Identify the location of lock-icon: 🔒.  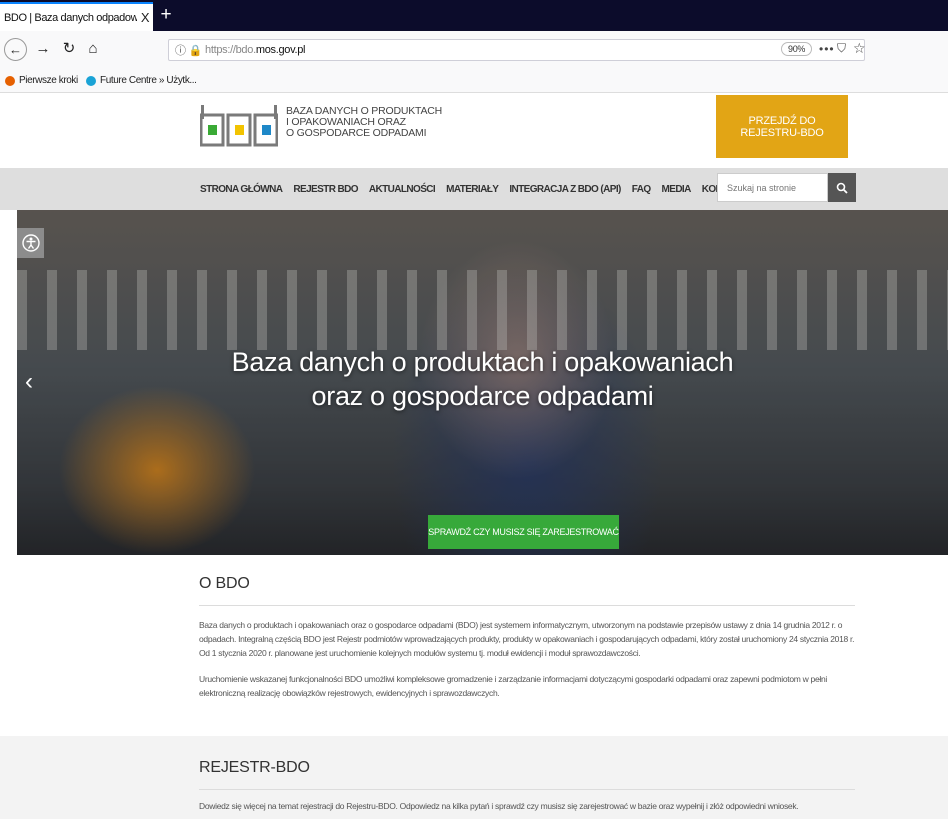
(195, 51).